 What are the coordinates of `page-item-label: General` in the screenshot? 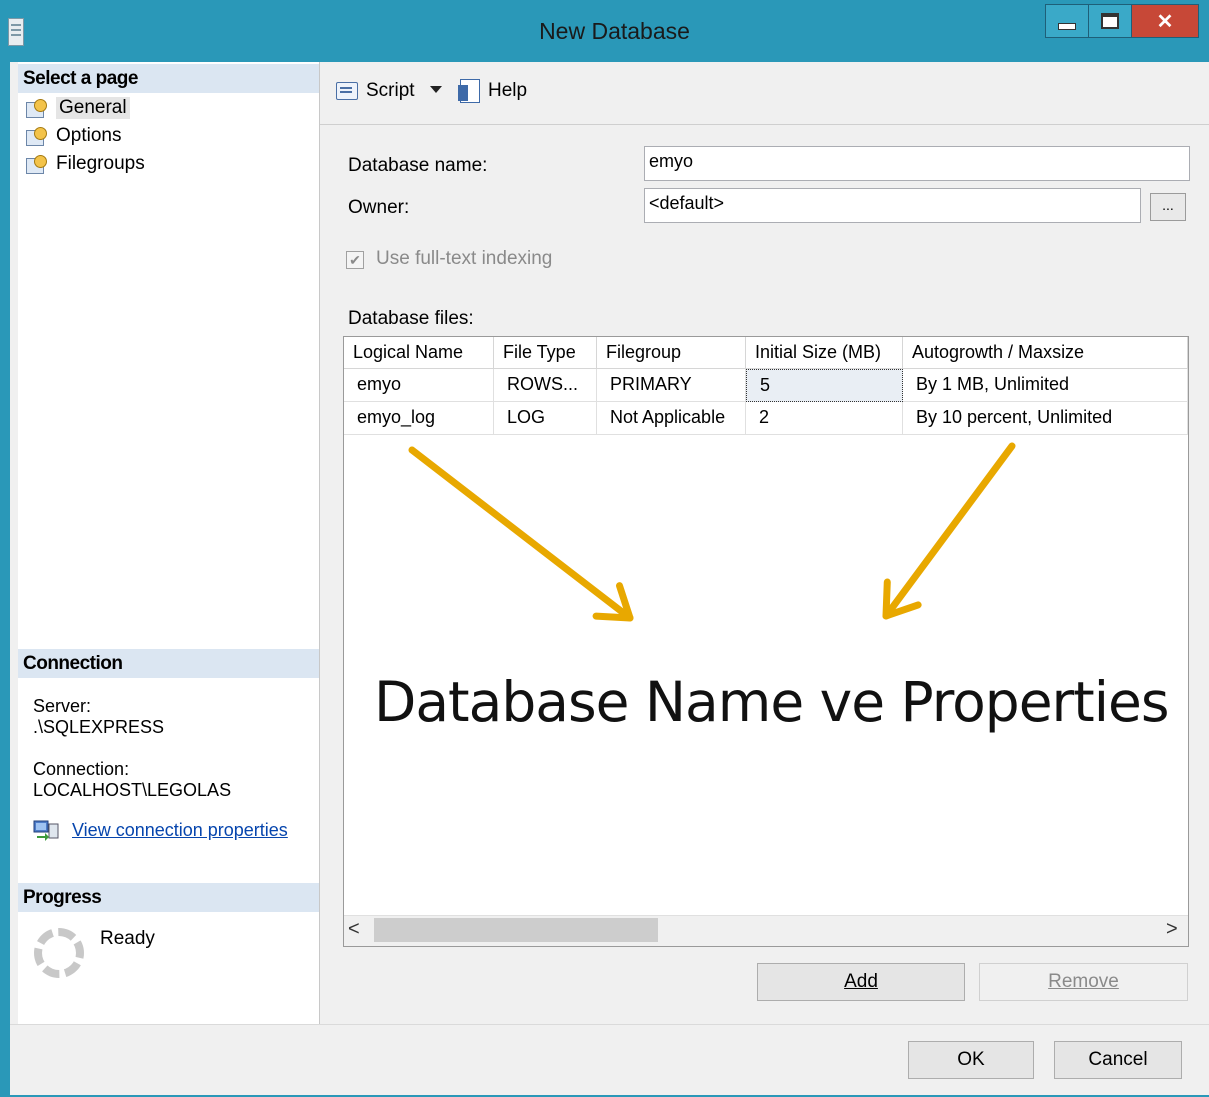 It's located at (93, 108).